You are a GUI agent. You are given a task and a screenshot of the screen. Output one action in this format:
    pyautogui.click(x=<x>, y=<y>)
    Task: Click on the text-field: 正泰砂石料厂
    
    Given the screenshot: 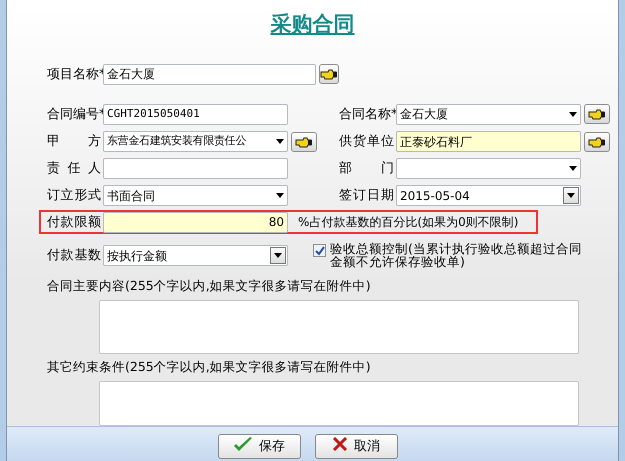 What is the action you would take?
    pyautogui.click(x=488, y=141)
    